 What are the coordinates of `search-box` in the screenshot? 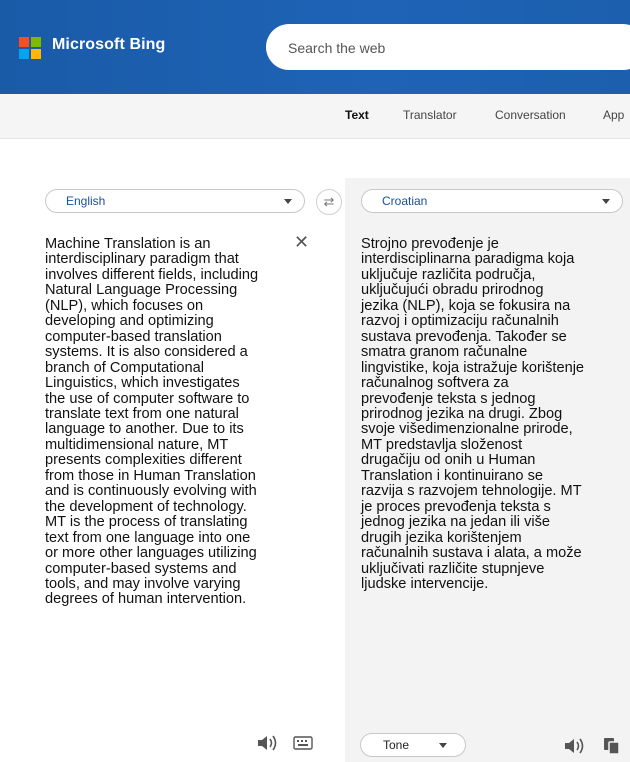 It's located at (448, 47).